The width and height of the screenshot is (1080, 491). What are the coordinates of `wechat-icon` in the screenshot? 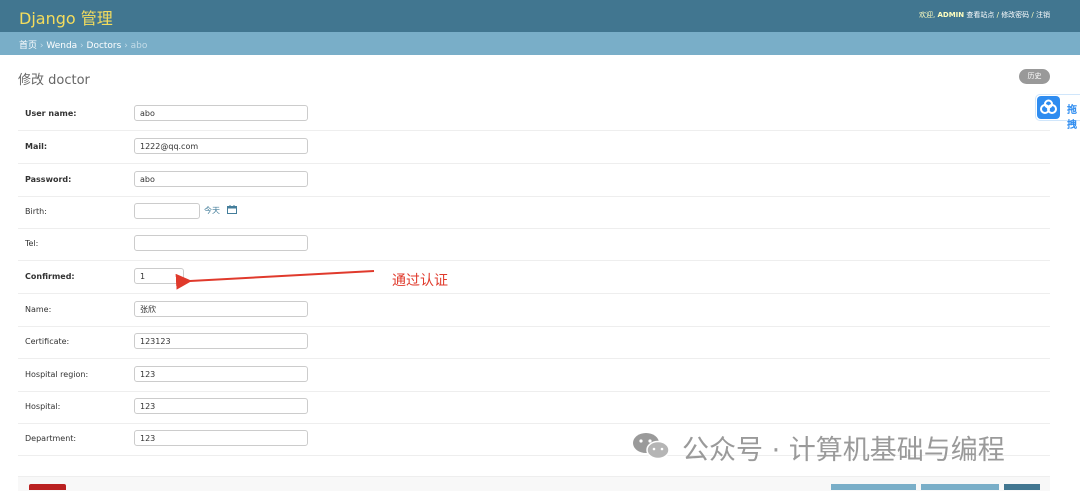 It's located at (651, 446).